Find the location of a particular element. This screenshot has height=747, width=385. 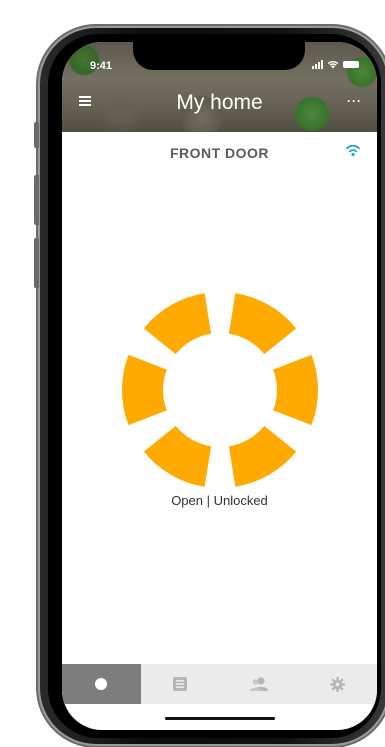

tab-settings is located at coordinates (337, 684).